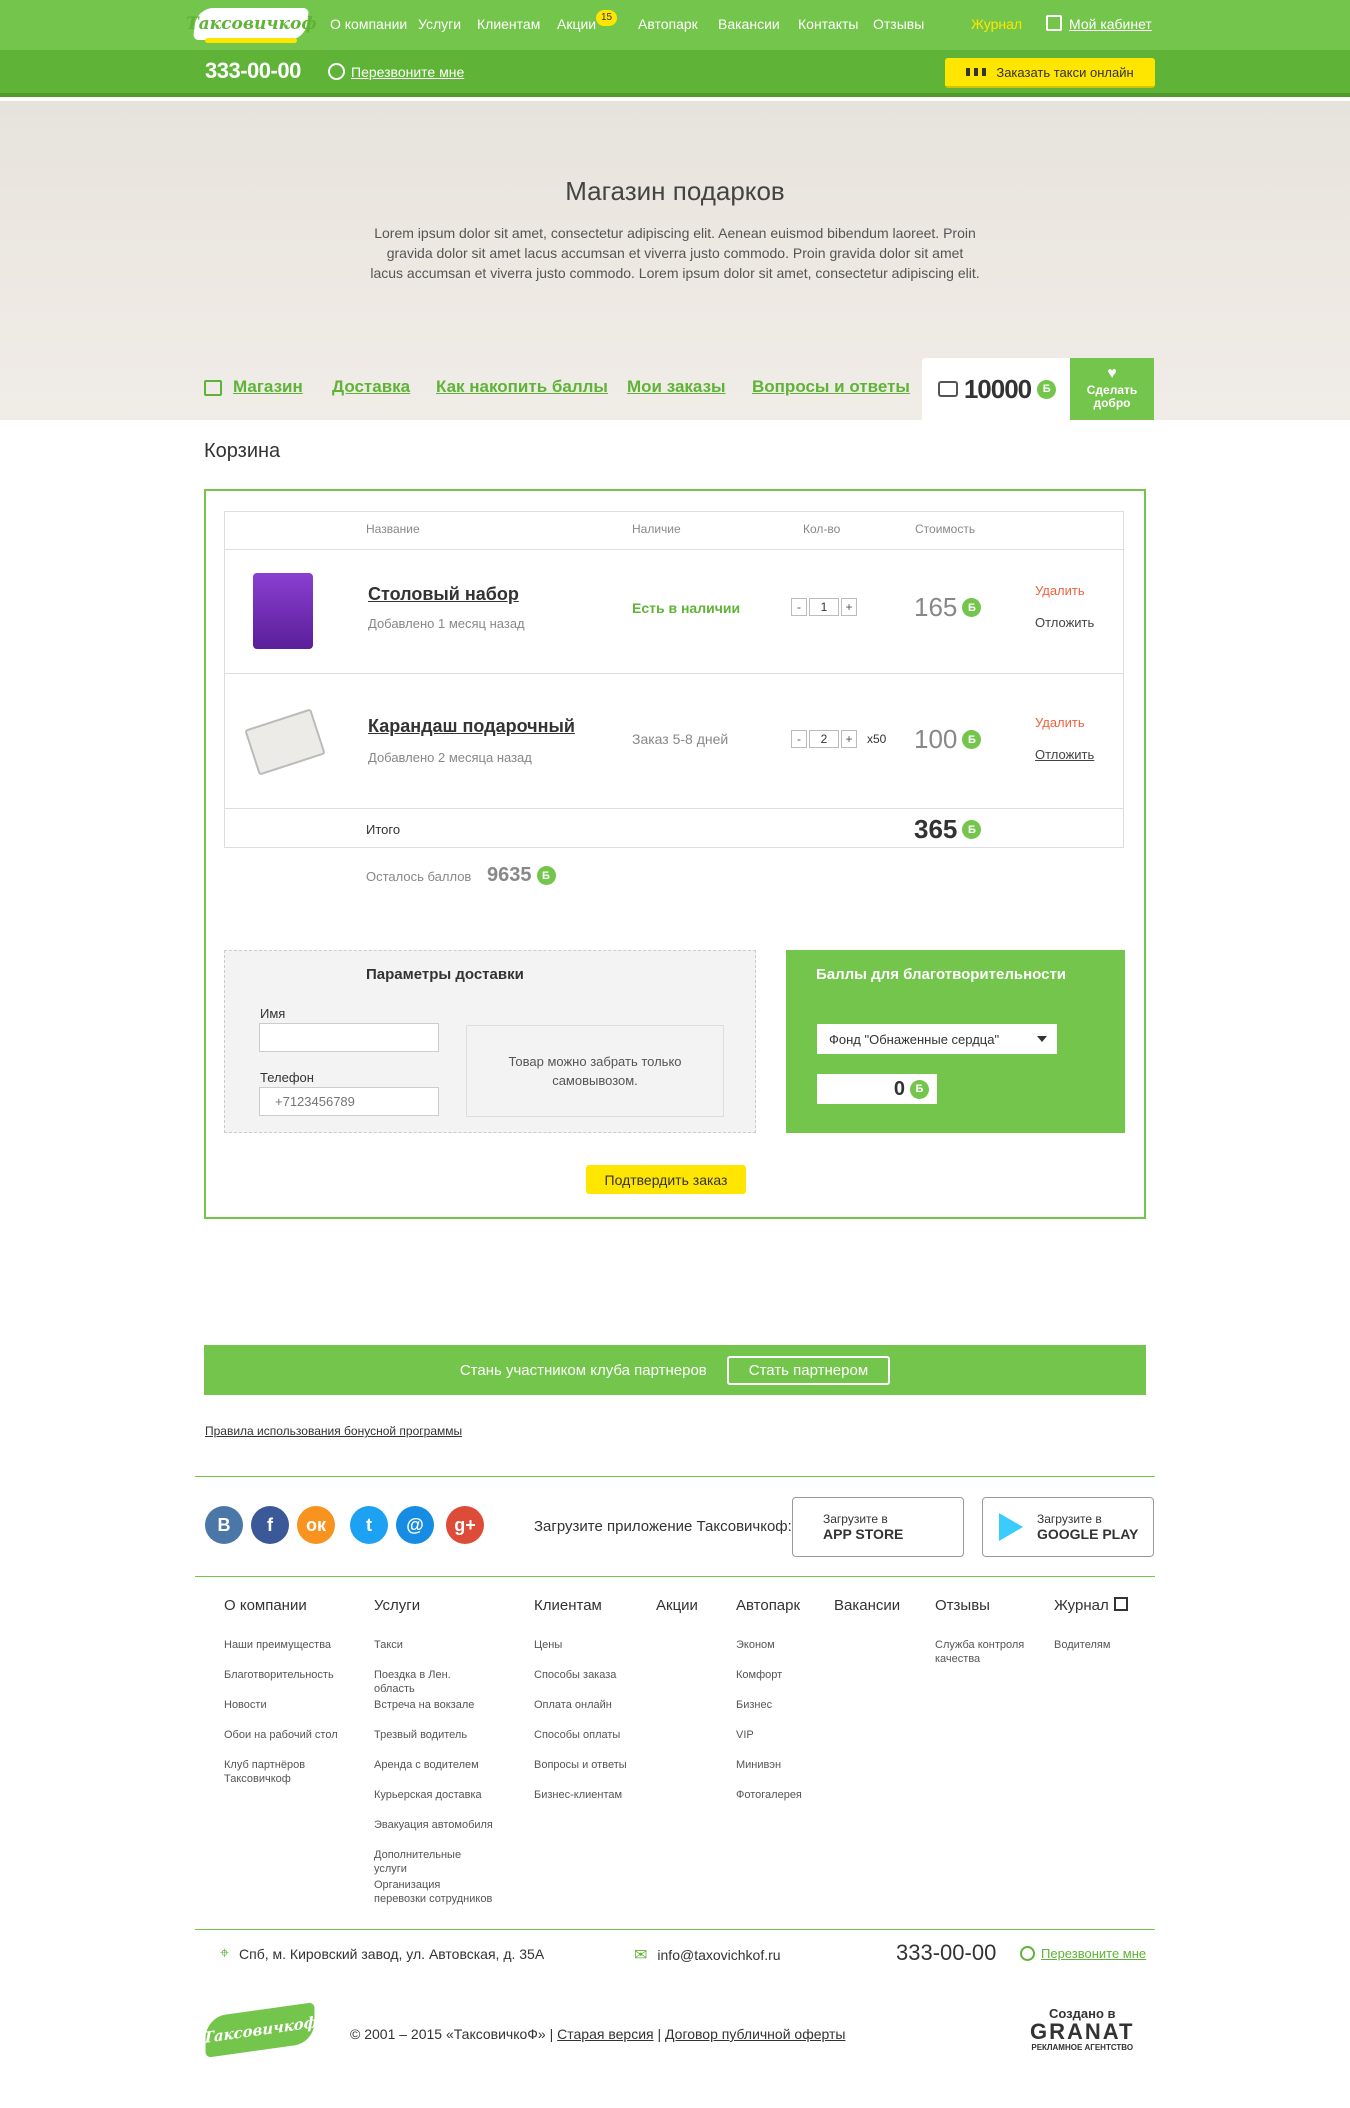 This screenshot has width=1350, height=2108. I want to click on quantity-stepper: - 1 +, so click(824, 607).